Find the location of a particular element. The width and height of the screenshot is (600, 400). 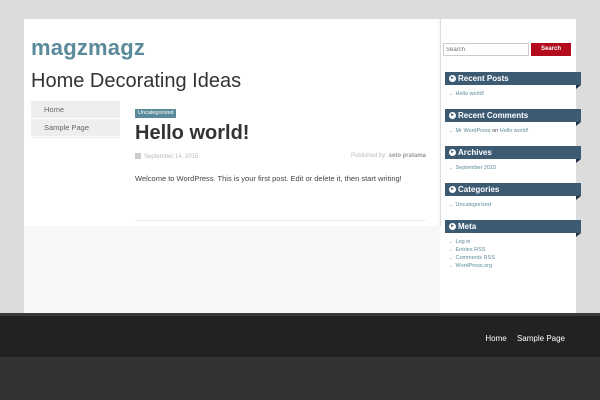

widget-title: ▸ Archives is located at coordinates (513, 154).